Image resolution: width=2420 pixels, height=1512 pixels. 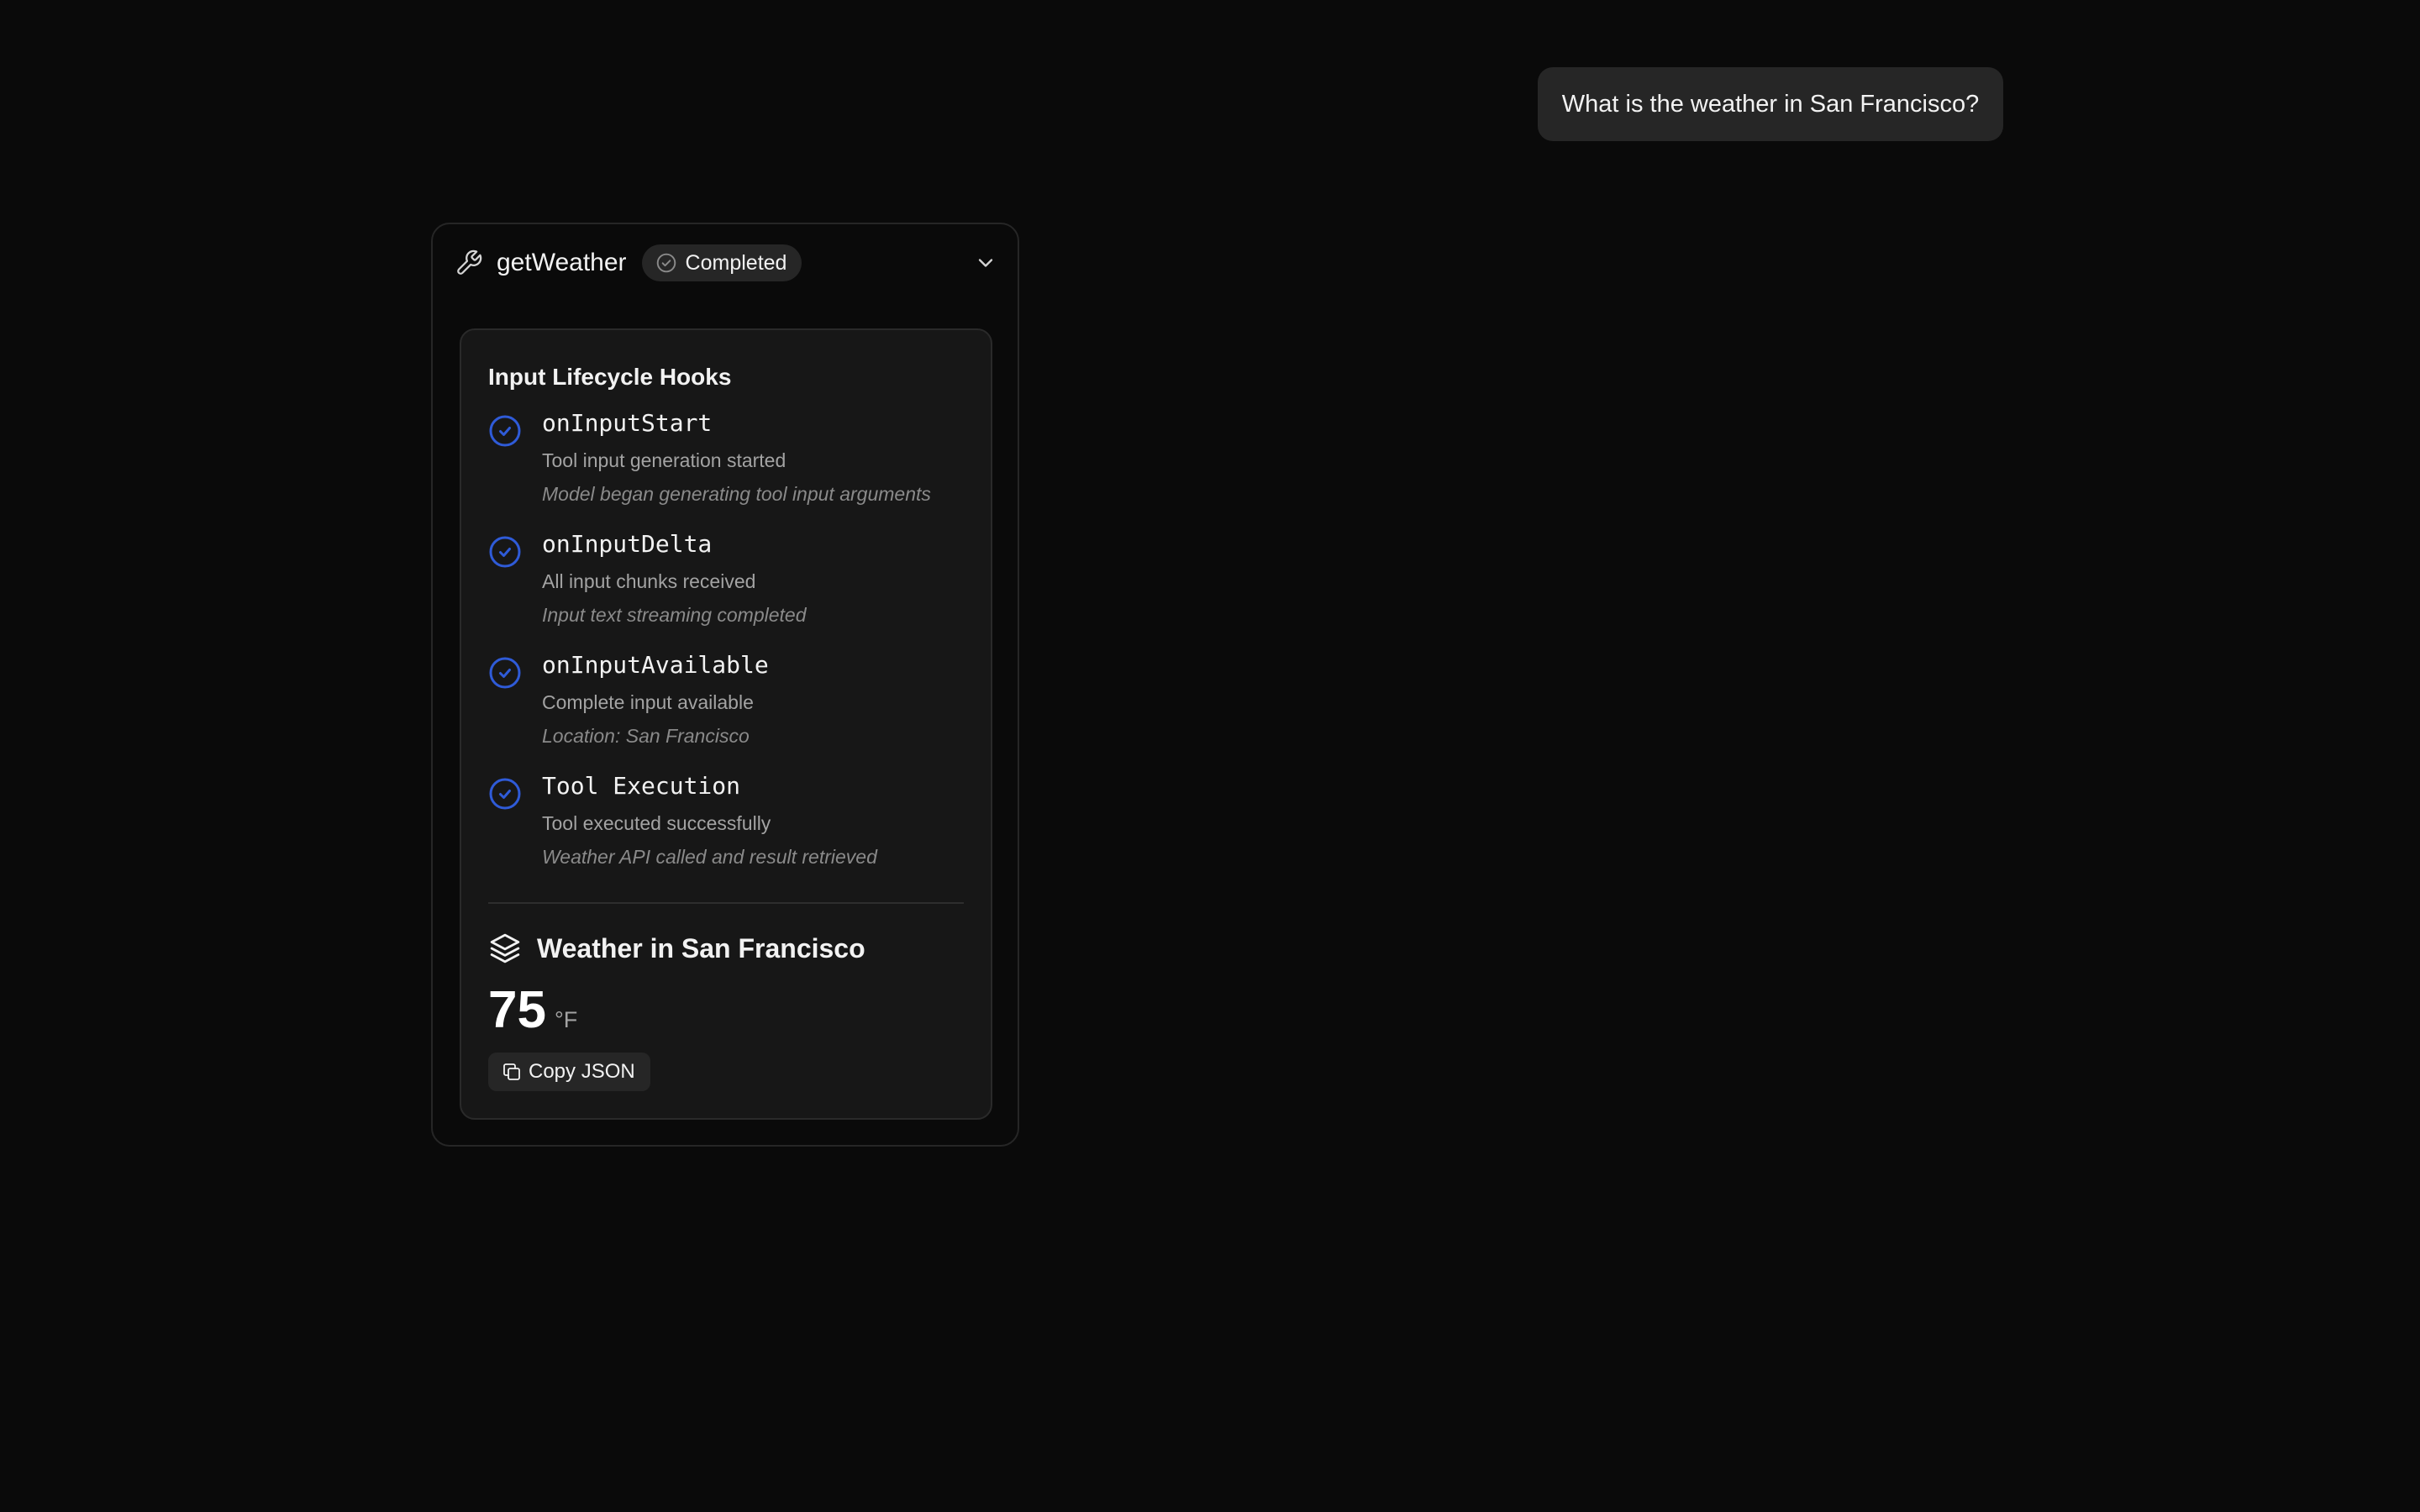 What do you see at coordinates (505, 948) in the screenshot?
I see `layers-icon` at bounding box center [505, 948].